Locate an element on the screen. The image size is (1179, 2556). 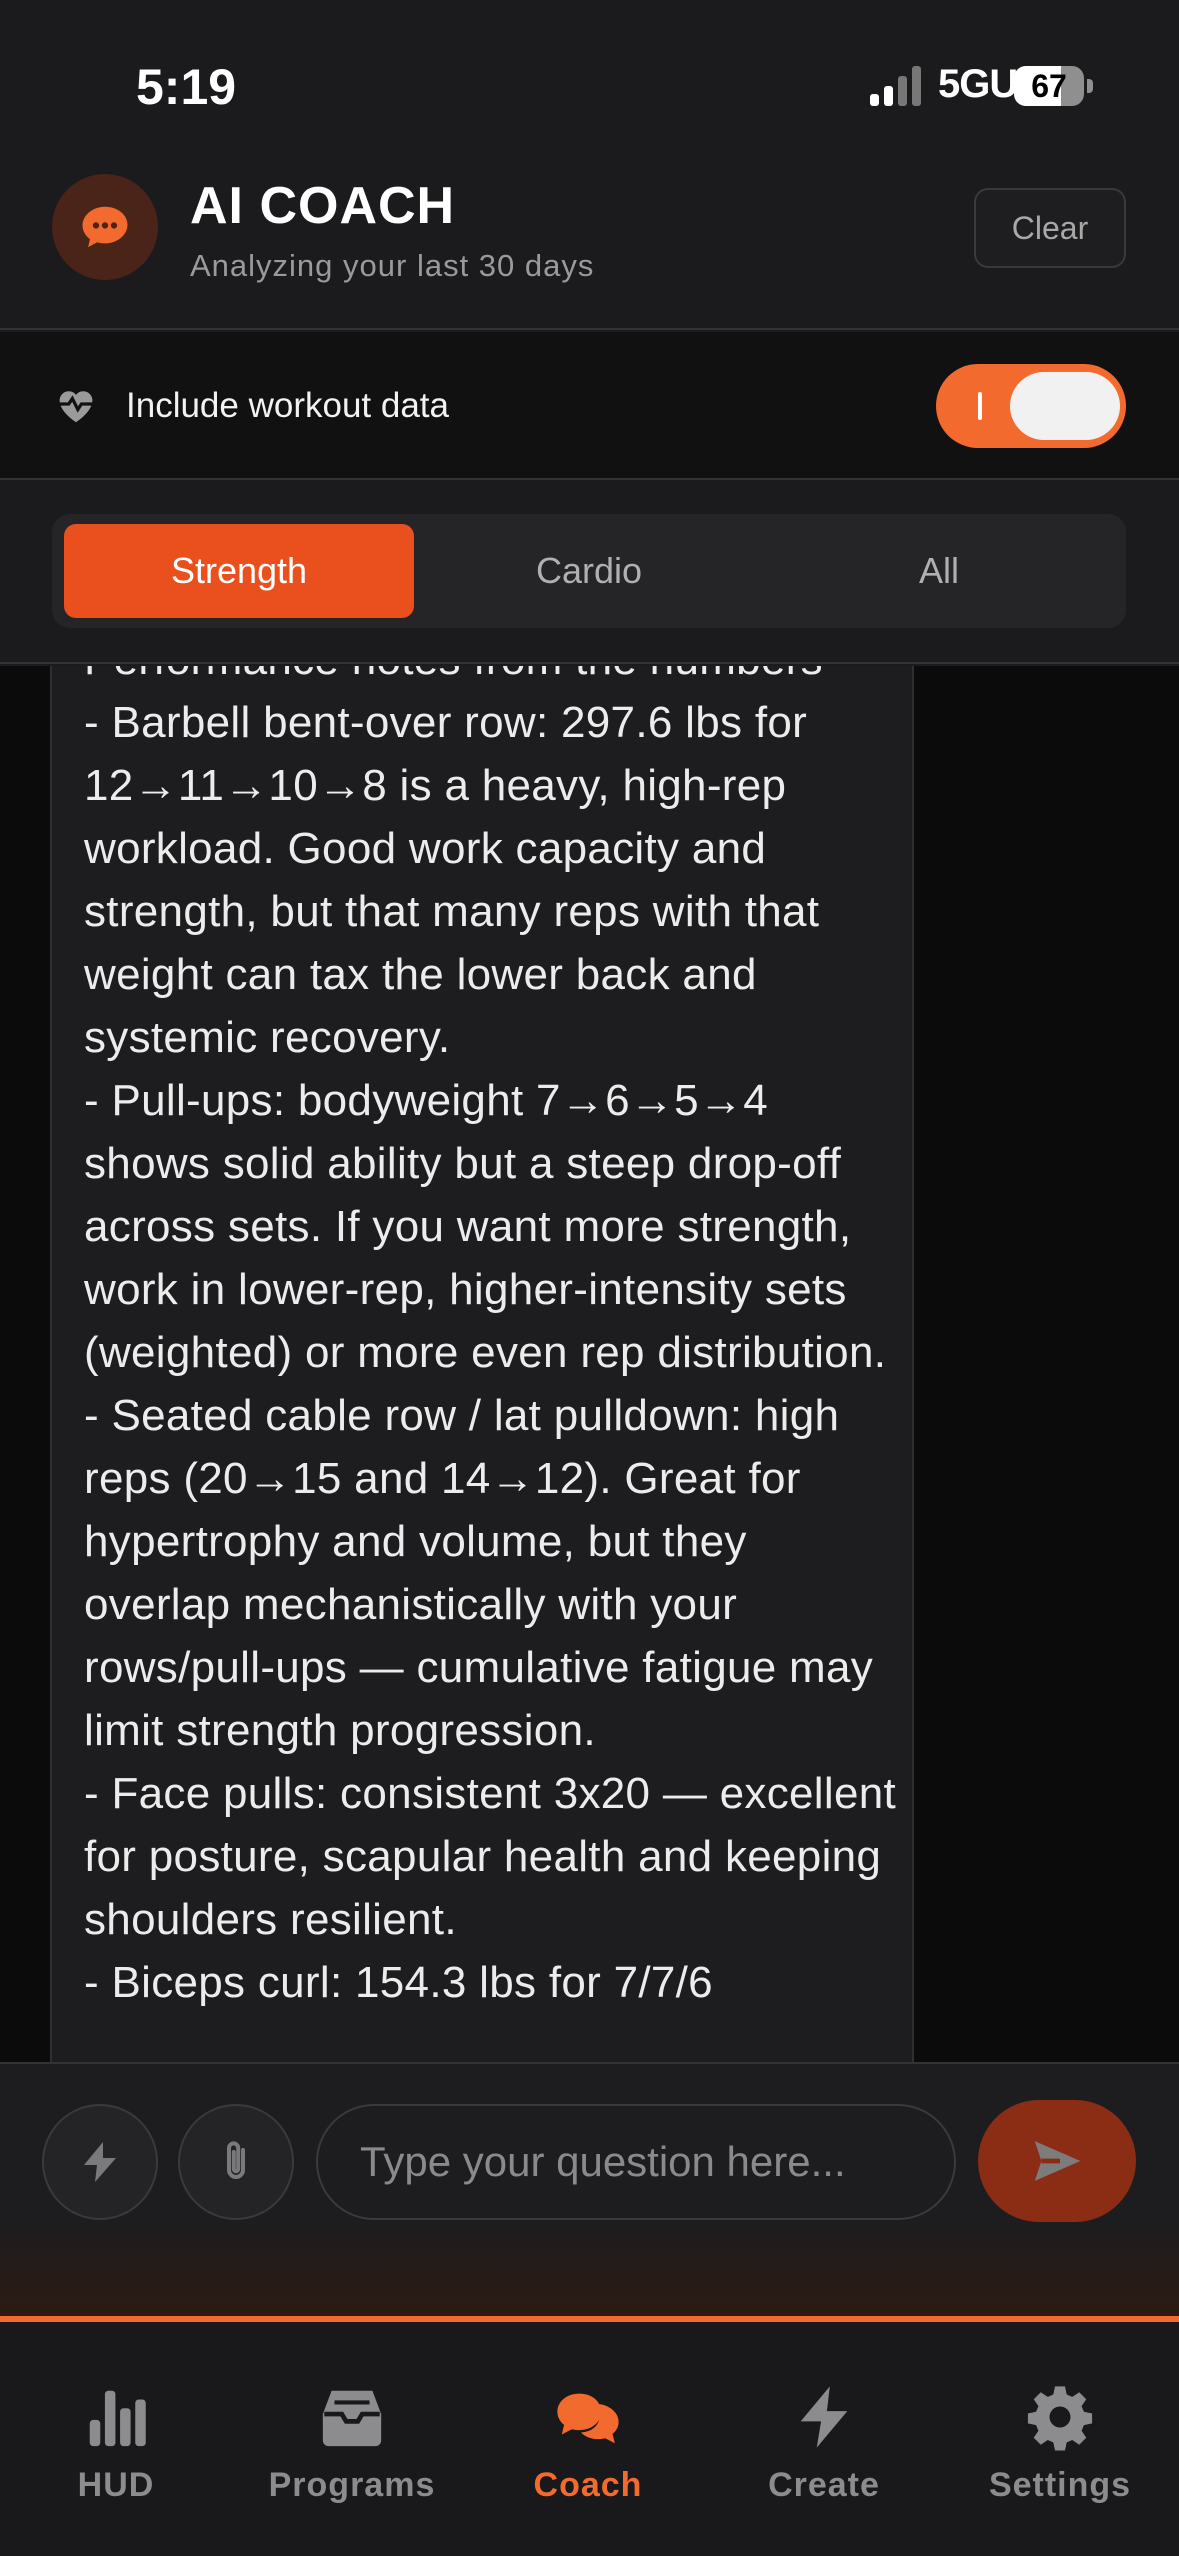
battery-icon: 67 is located at coordinates (1049, 86).